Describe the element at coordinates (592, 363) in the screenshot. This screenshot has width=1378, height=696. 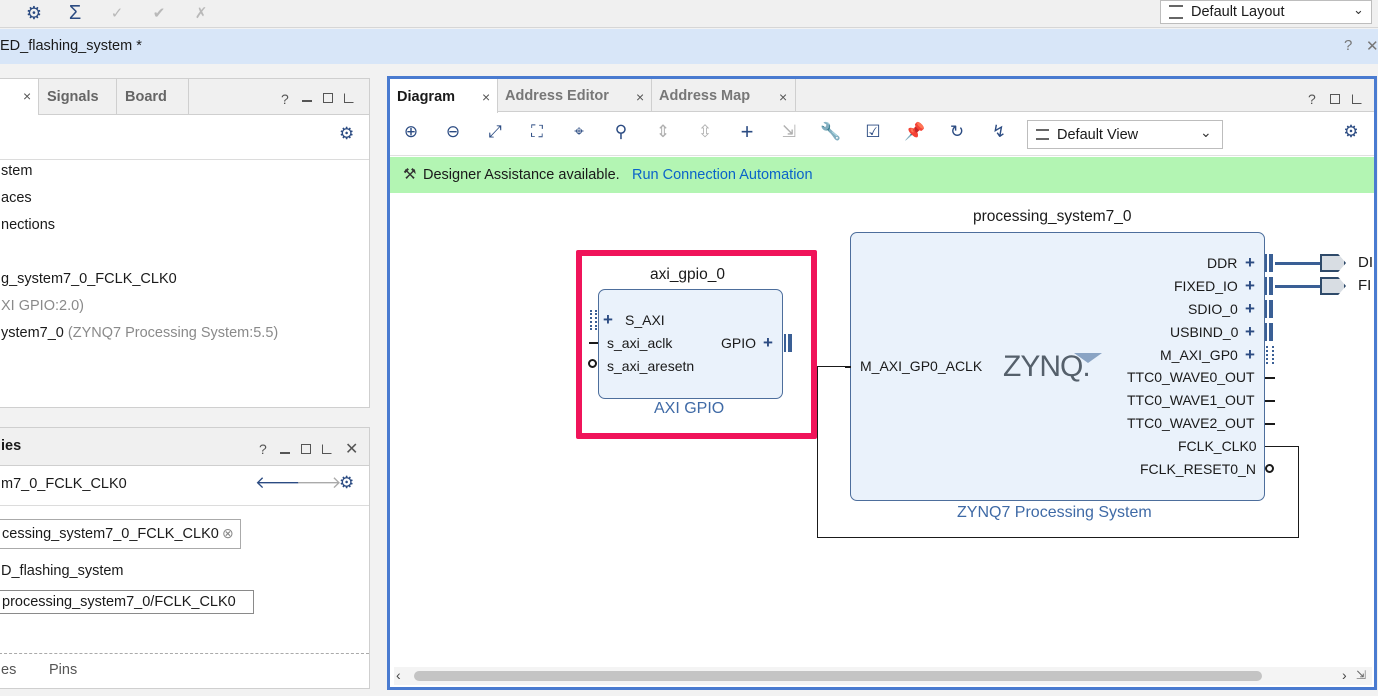
I see `s-axi-aresetn-pin` at that location.